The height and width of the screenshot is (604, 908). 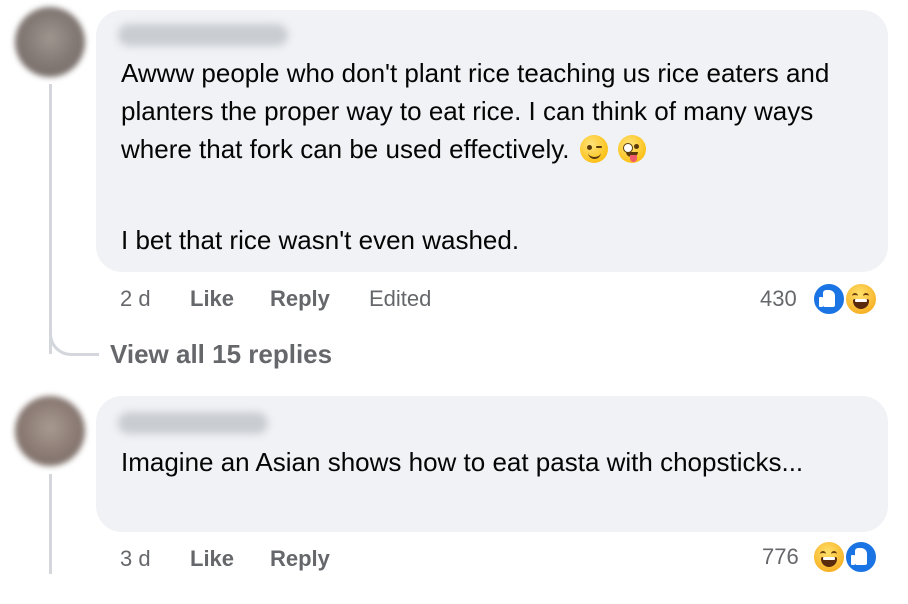 What do you see at coordinates (778, 298) in the screenshot?
I see `reaction-count: 430` at bounding box center [778, 298].